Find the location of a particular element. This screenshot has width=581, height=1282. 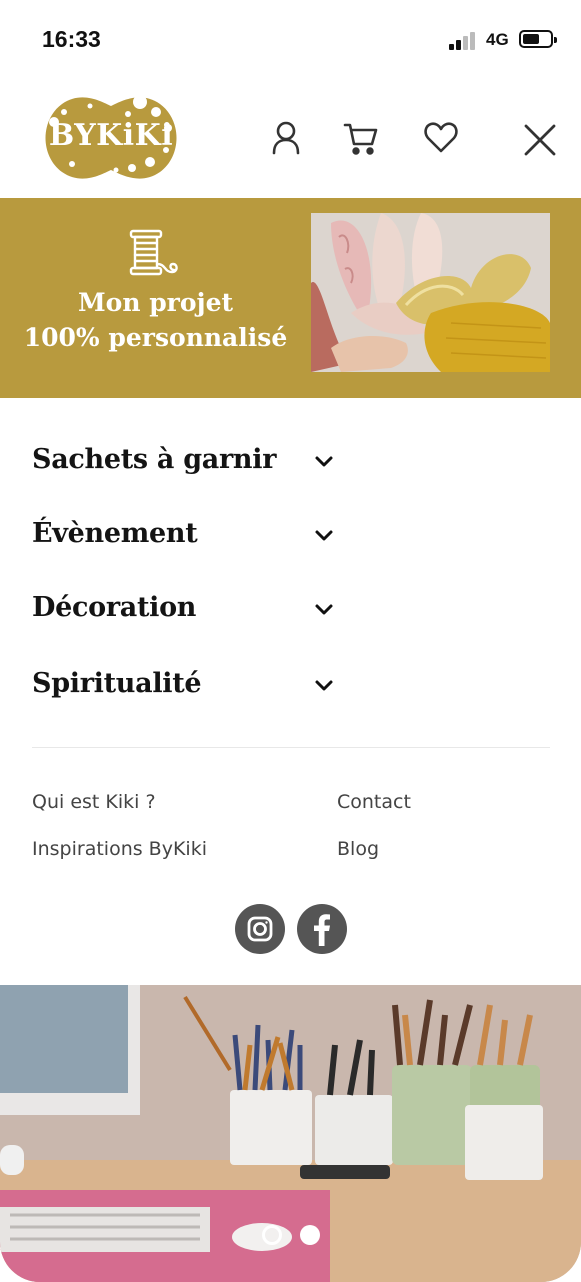

menu-item-decoration: Décoration is located at coordinates (187, 608).